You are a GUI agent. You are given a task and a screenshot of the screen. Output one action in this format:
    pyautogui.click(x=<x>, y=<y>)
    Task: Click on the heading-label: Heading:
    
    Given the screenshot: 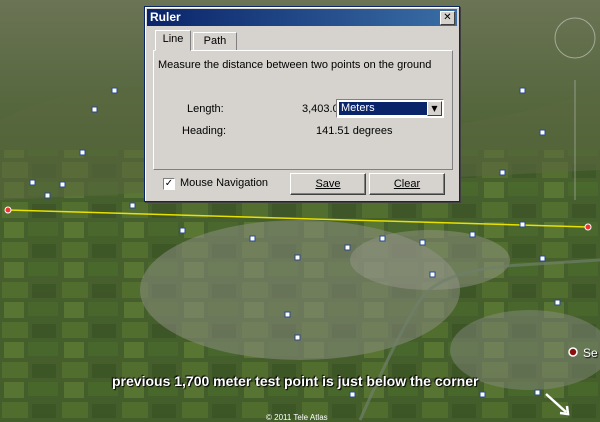 What is the action you would take?
    pyautogui.click(x=204, y=131)
    